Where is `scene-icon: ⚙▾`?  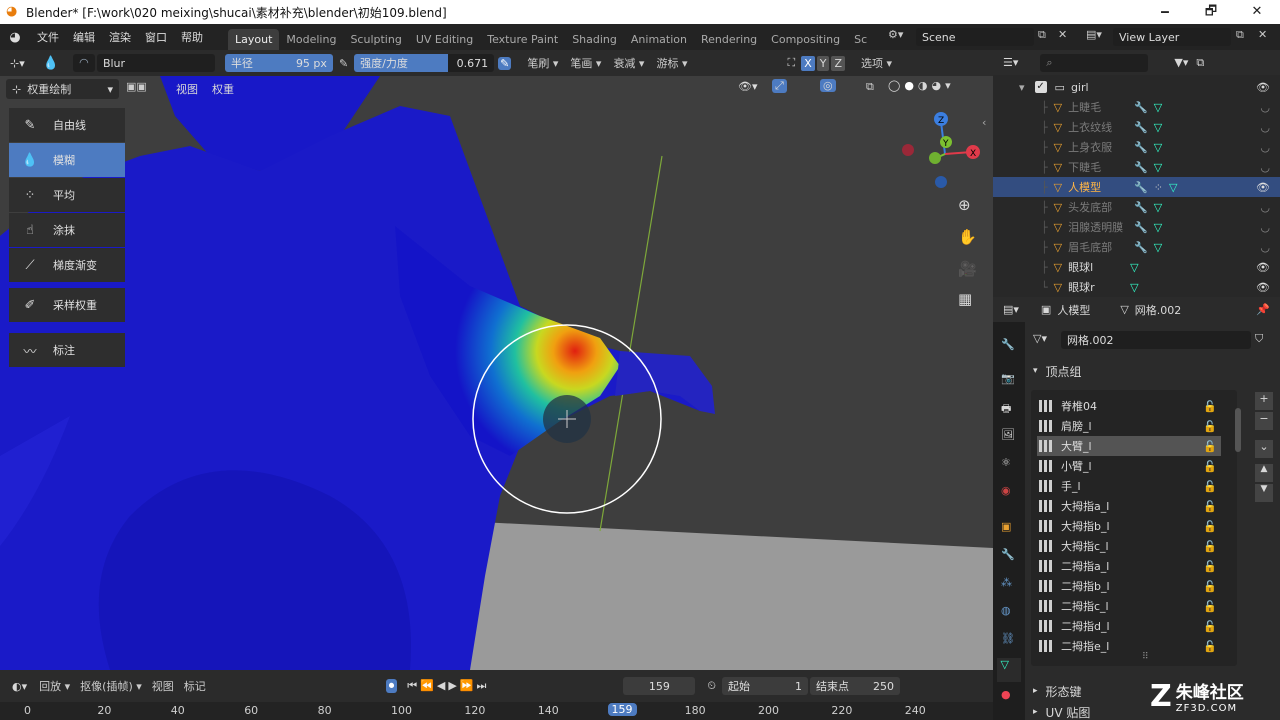 scene-icon: ⚙▾ is located at coordinates (895, 34).